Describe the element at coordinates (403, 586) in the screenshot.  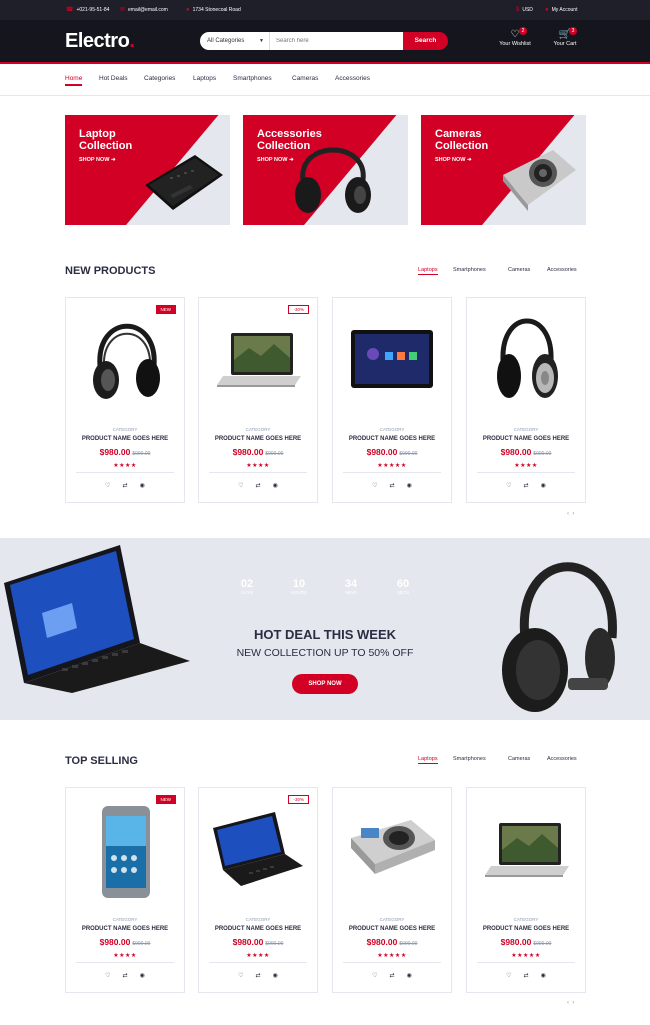
I see `countdown-secs: 60 SECS` at that location.